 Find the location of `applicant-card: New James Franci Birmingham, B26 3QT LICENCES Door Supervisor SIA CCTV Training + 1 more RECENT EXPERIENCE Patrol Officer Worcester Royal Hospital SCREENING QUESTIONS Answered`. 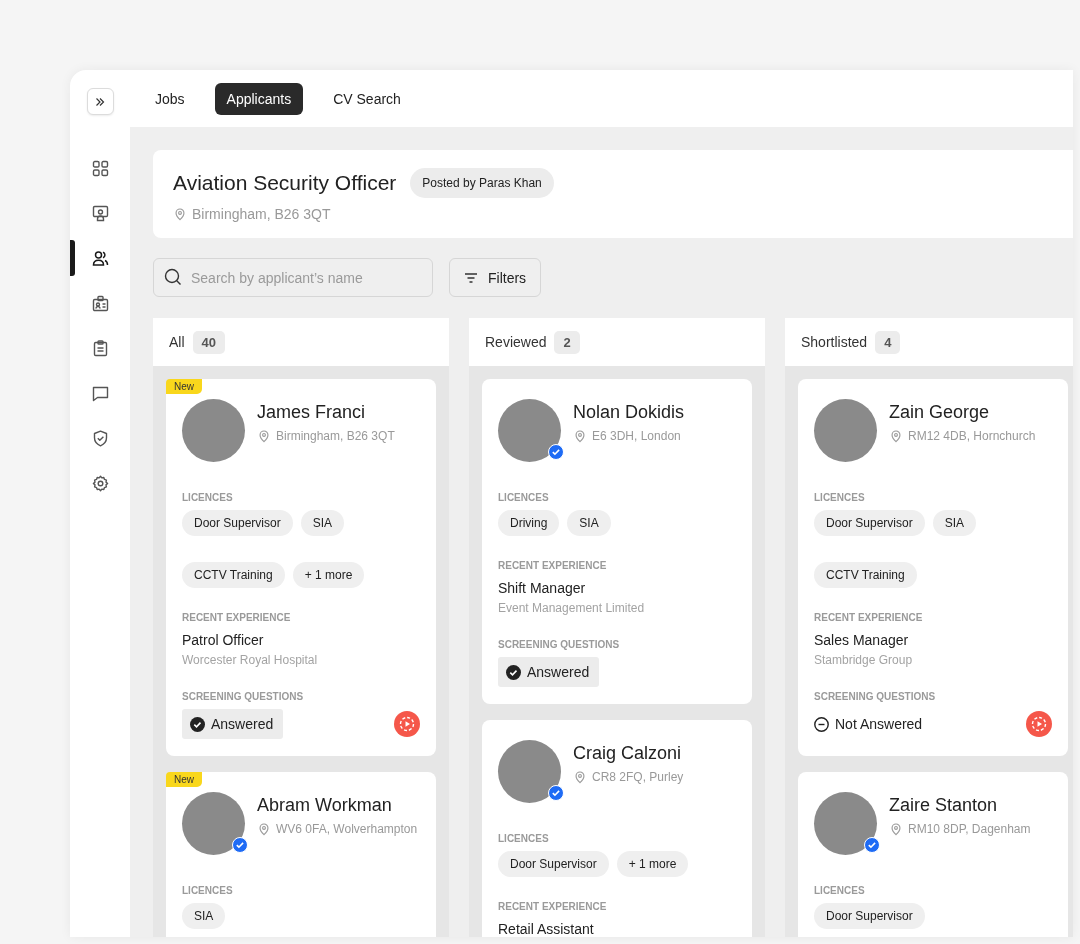

applicant-card: New James Franci Birmingham, B26 3QT LICENCES Door Supervisor SIA CCTV Training + 1 more RECENT EXPERIENCE Patrol Officer Worcester Royal Hospital SCREENING QUESTIONS Answered is located at coordinates (301, 567).